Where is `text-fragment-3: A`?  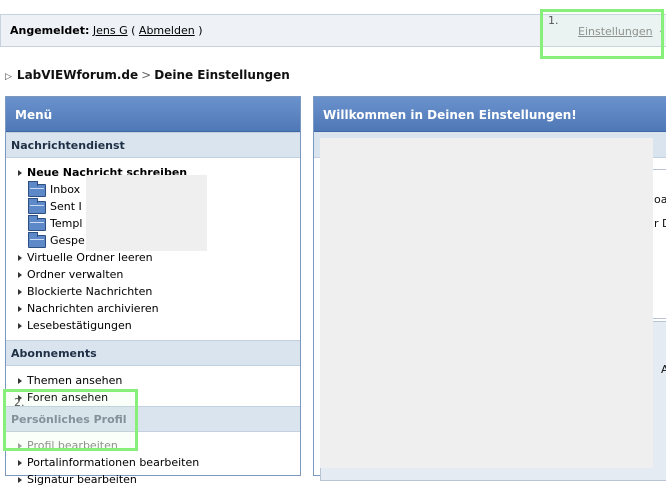
text-fragment-3: A is located at coordinates (663, 369).